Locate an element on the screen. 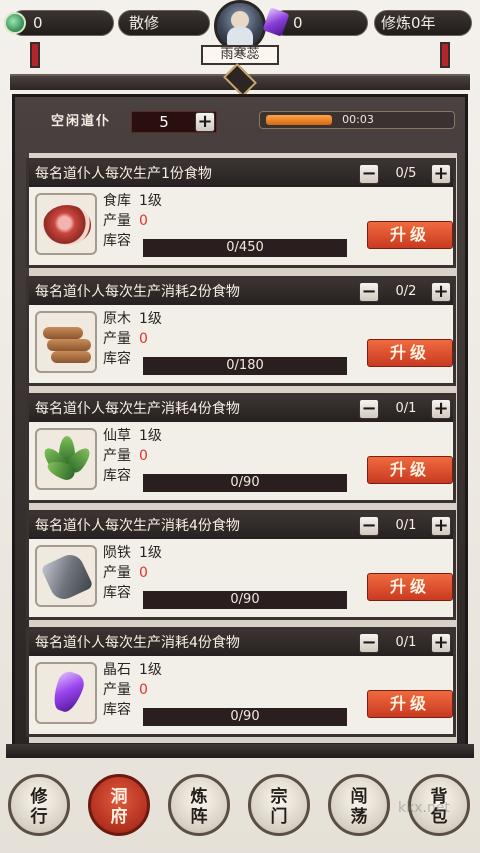 This screenshot has width=480, height=853. capacity-text: 0/450 is located at coordinates (245, 247).